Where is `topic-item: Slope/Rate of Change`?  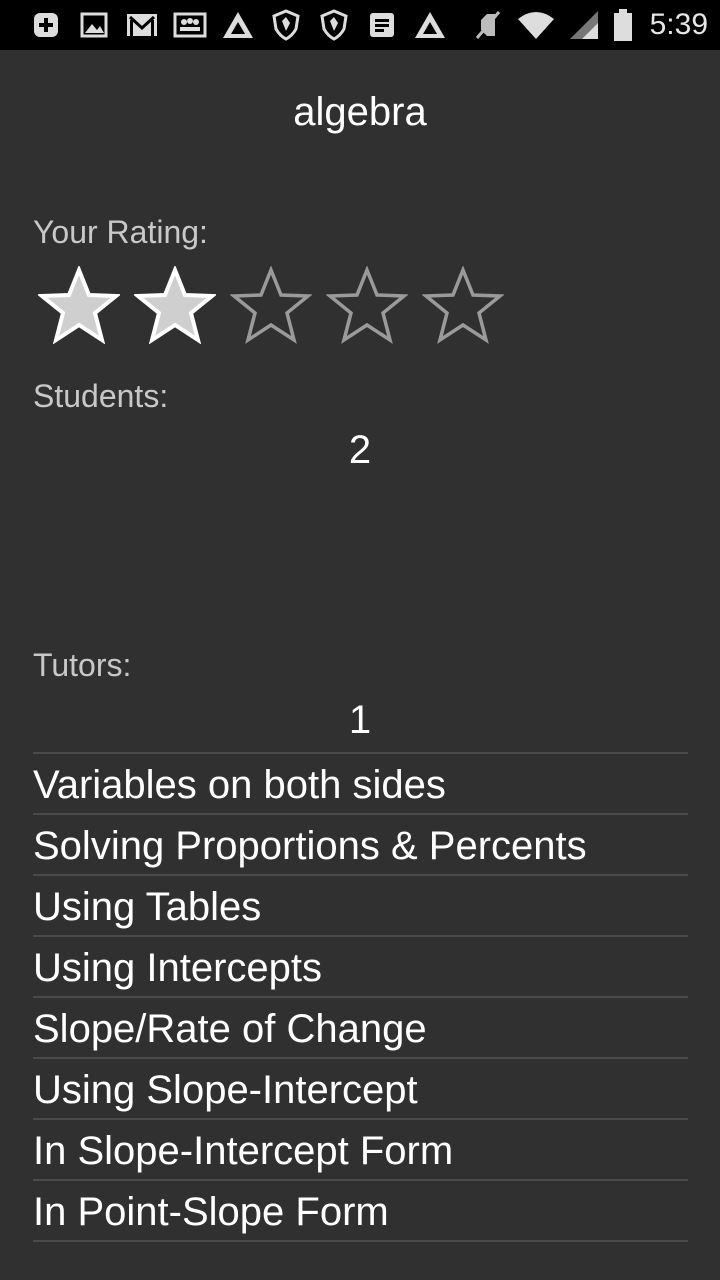 topic-item: Slope/Rate of Change is located at coordinates (360, 1028).